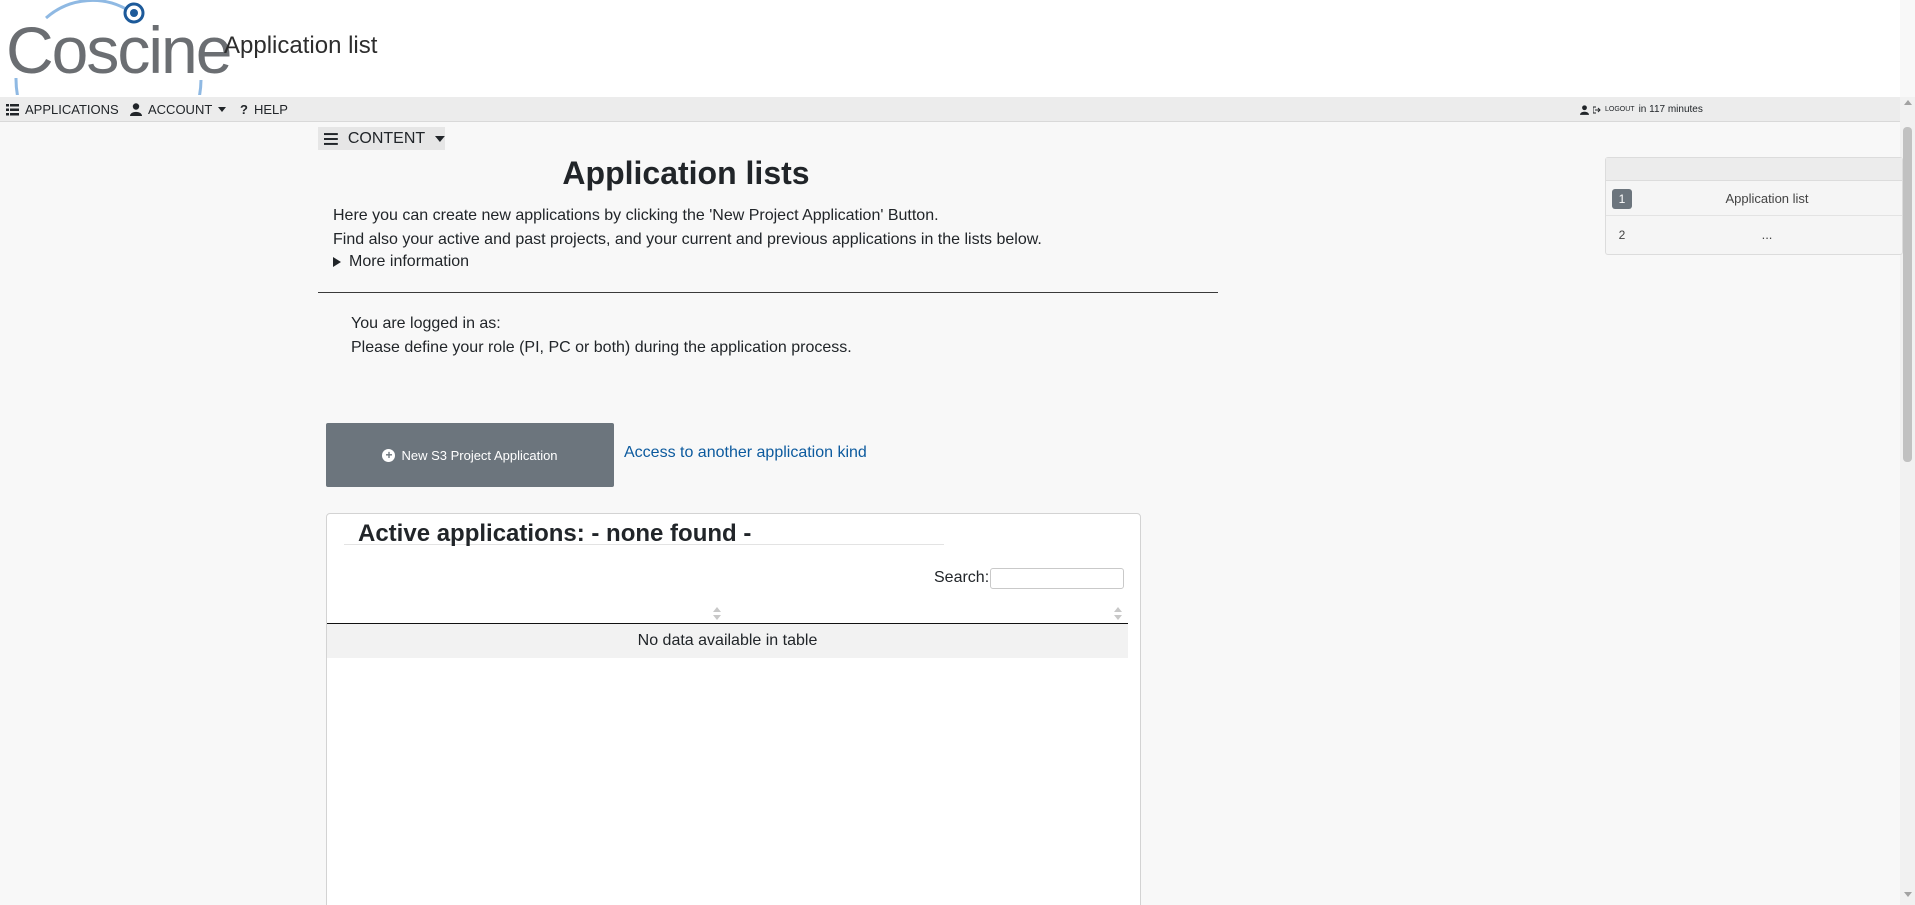  I want to click on nav-applications: APPLICATIONS, so click(62, 109).